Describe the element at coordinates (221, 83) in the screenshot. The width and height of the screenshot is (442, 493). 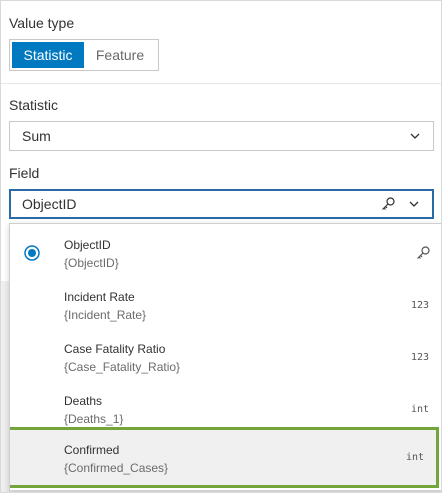
I see `section-divider` at that location.